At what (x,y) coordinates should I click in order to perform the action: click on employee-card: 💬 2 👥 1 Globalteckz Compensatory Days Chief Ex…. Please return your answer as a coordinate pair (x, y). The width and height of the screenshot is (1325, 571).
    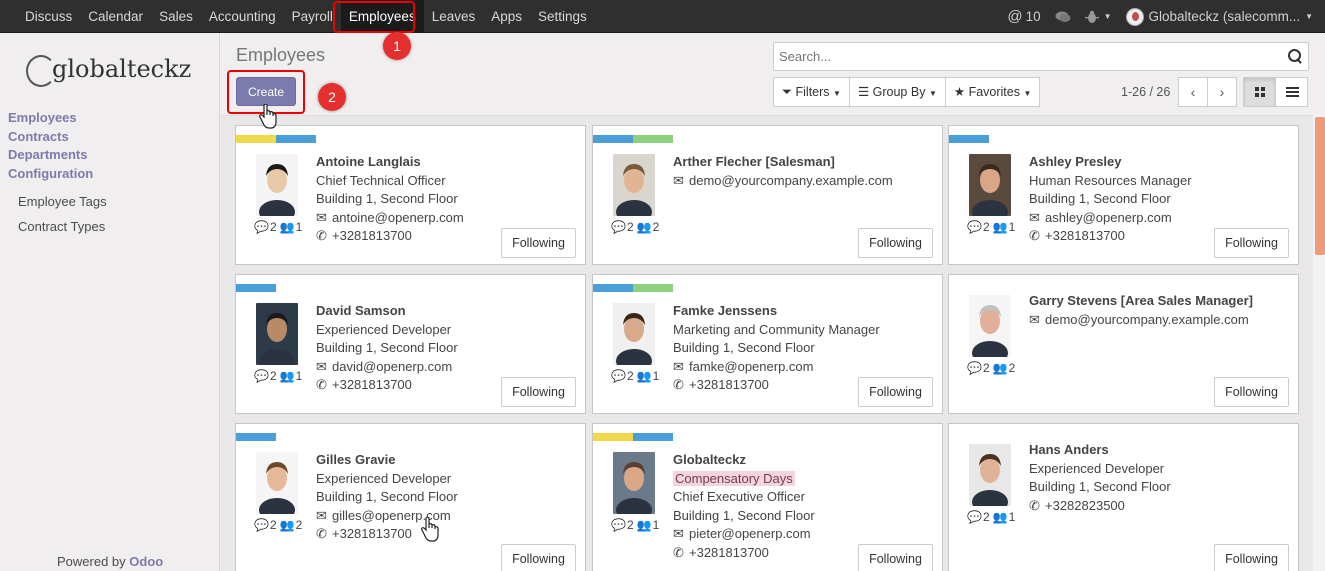
    Looking at the image, I should click on (767, 497).